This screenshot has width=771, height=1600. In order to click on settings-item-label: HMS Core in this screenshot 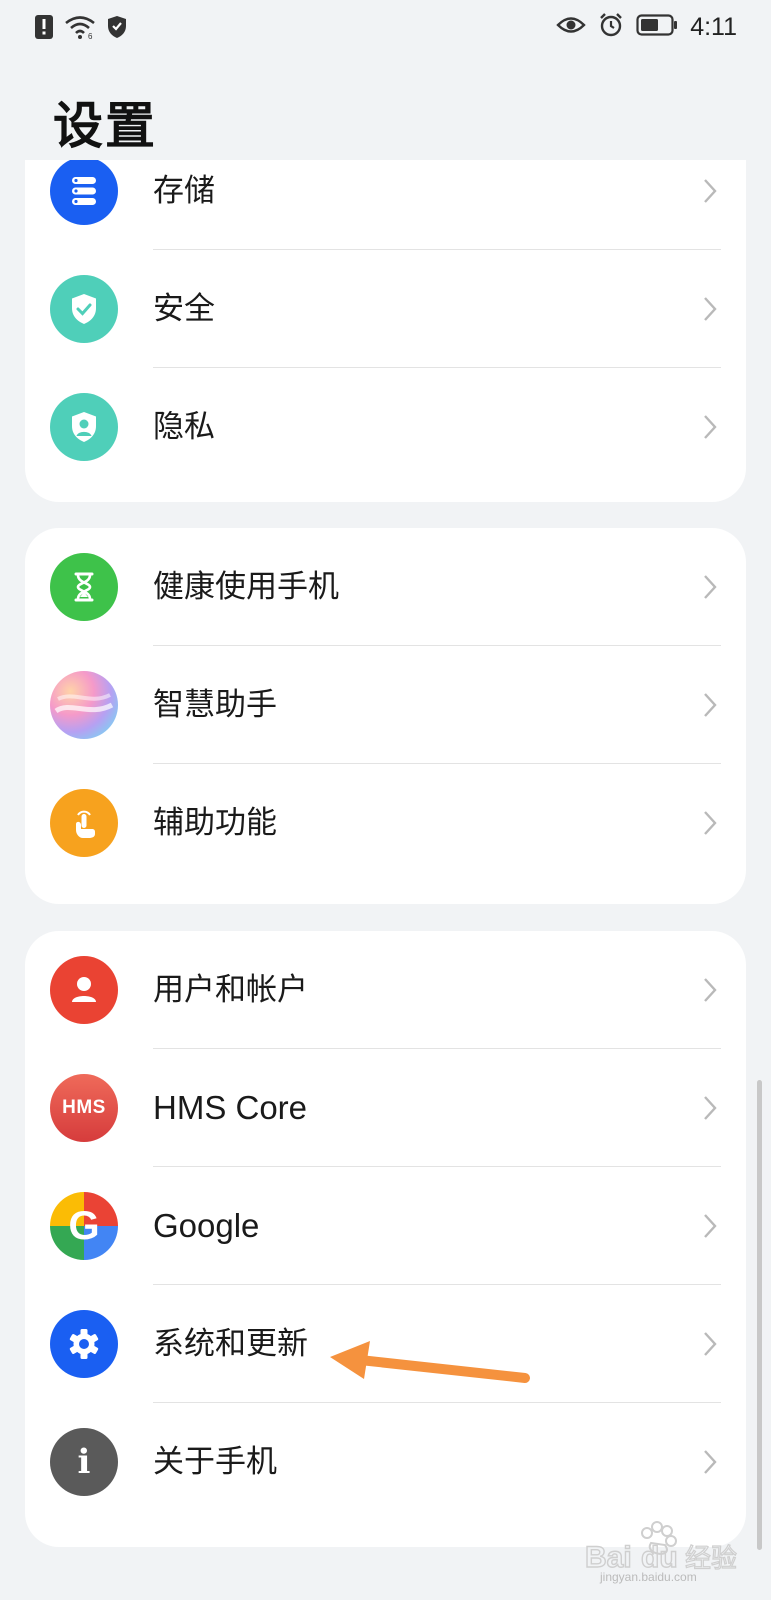, I will do `click(230, 1107)`.